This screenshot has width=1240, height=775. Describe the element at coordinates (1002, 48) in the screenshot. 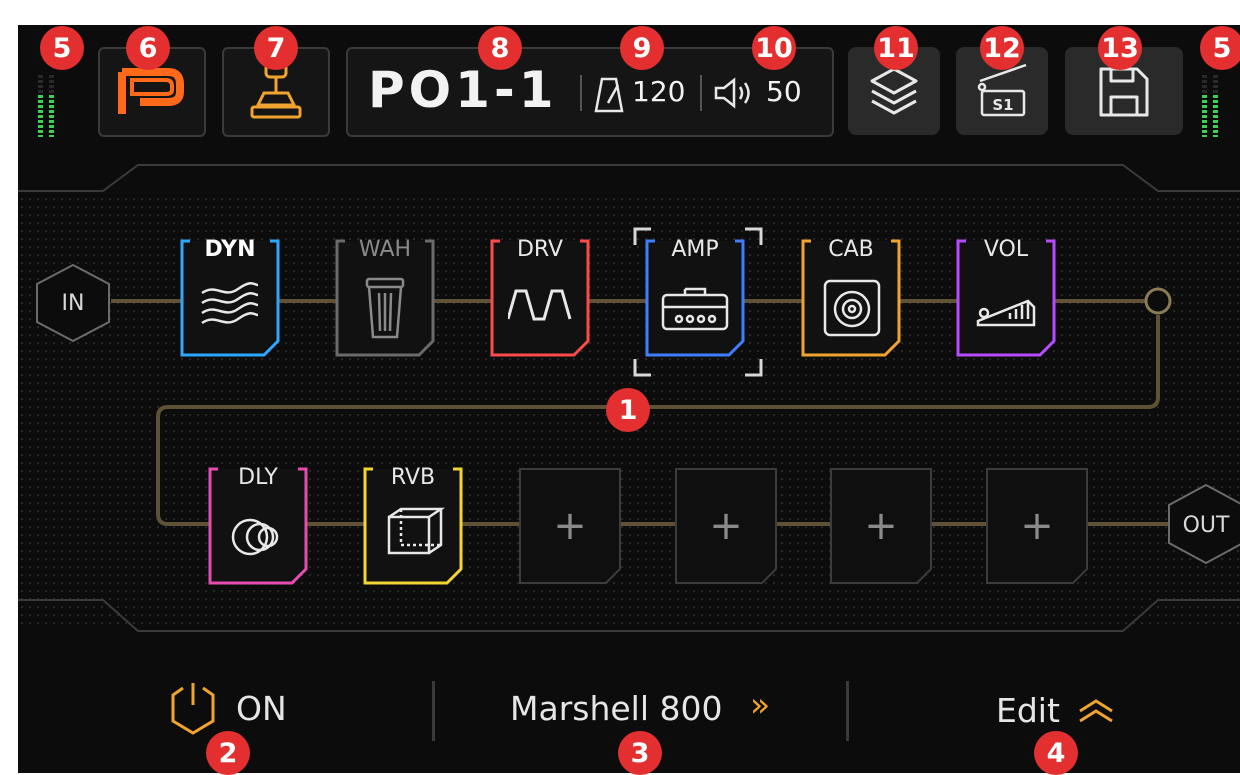

I see `callout-badge-12: 12` at that location.